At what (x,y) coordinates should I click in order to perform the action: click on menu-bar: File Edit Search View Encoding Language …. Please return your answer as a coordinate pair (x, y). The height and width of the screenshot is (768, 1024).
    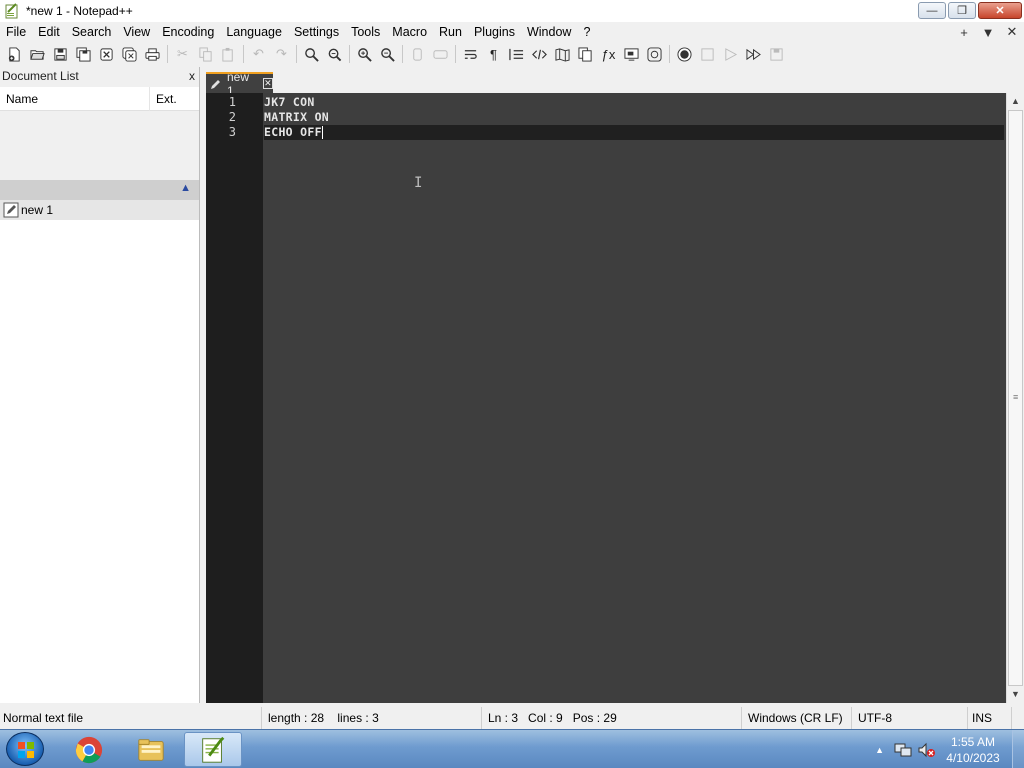
    Looking at the image, I should click on (512, 32).